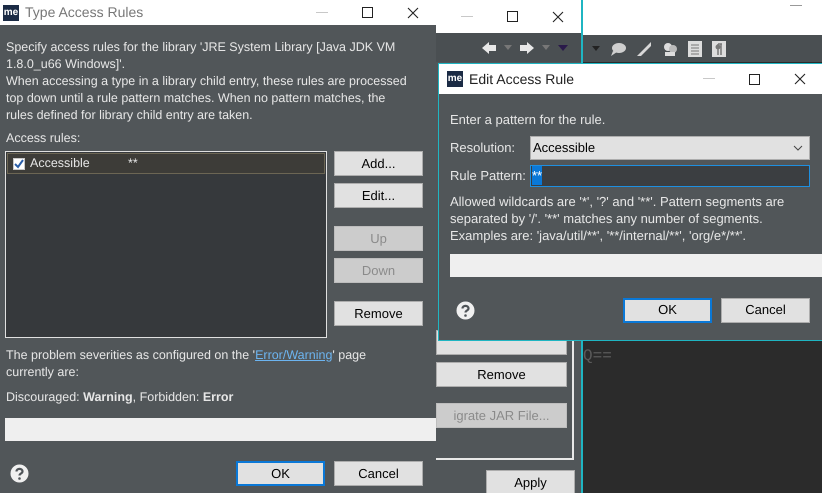 This screenshot has height=493, width=822. What do you see at coordinates (527, 48) in the screenshot?
I see `forward-arrow-icon` at bounding box center [527, 48].